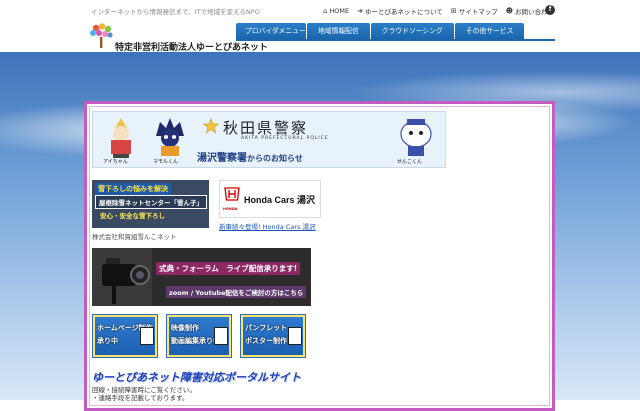 The image size is (640, 411). Describe the element at coordinates (273, 336) in the screenshot. I see `service-banner-pamphlet: パンフレット ポスター制作` at that location.